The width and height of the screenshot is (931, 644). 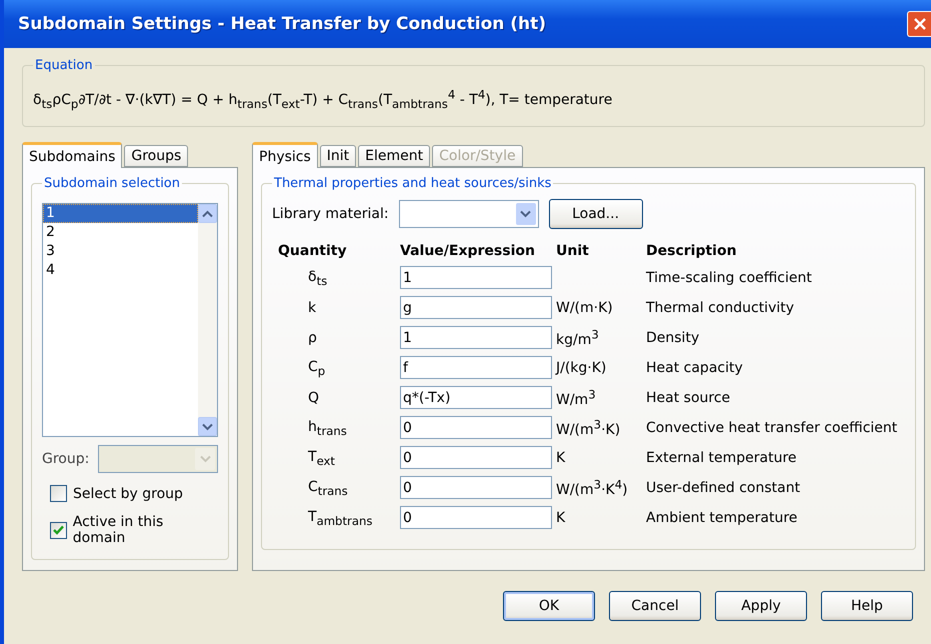 What do you see at coordinates (655, 606) in the screenshot?
I see `dialog-button: Cancel` at bounding box center [655, 606].